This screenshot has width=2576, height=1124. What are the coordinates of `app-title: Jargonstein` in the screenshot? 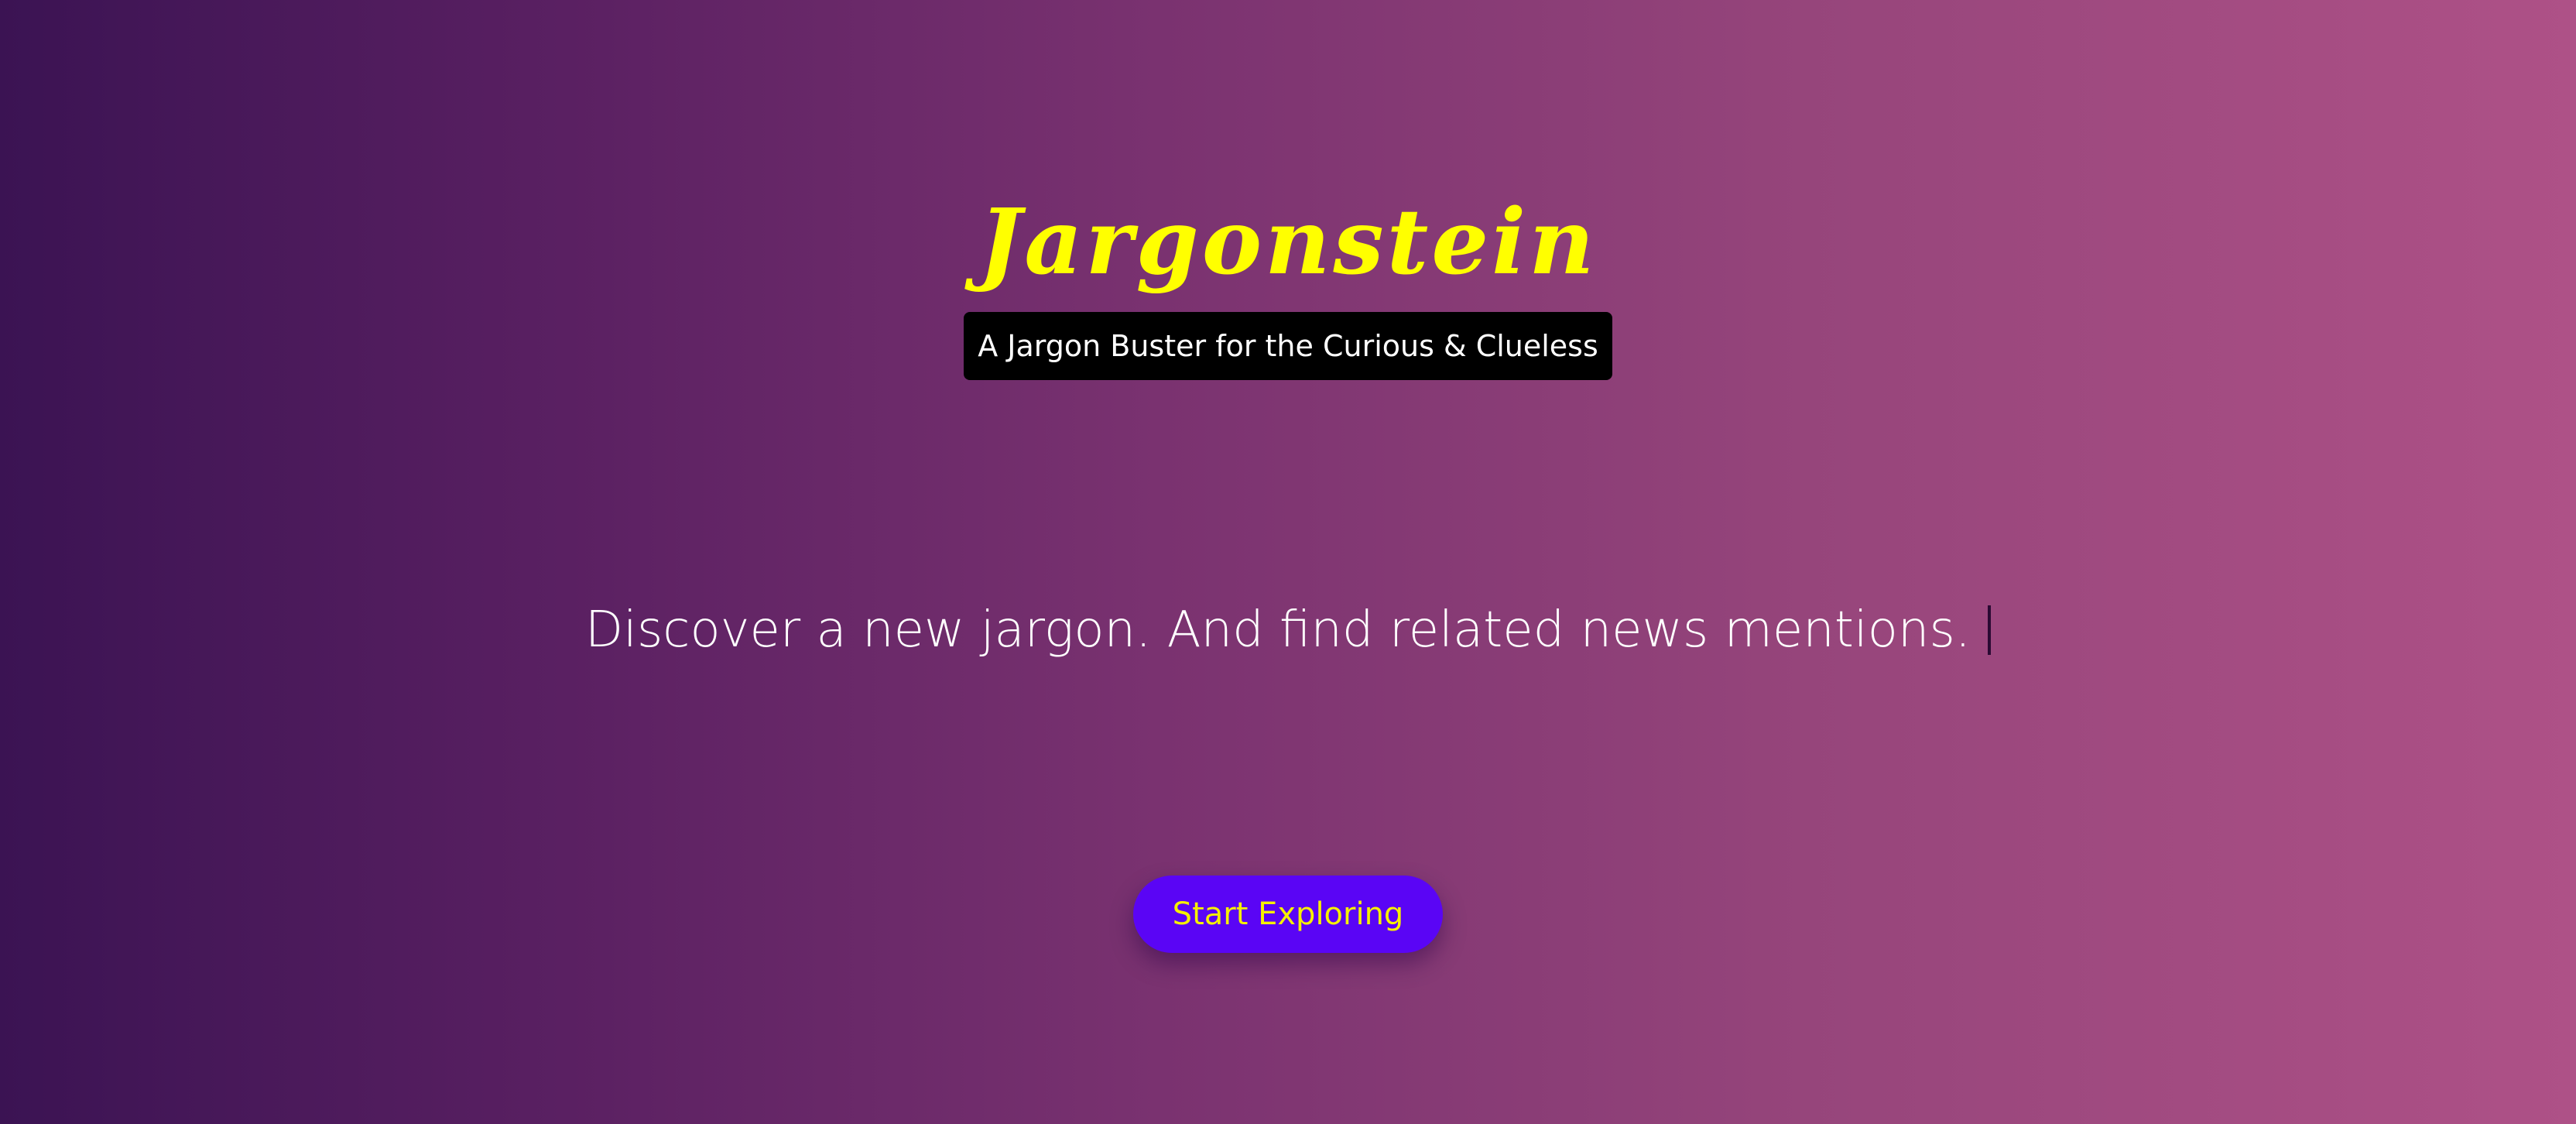 It's located at (1288, 242).